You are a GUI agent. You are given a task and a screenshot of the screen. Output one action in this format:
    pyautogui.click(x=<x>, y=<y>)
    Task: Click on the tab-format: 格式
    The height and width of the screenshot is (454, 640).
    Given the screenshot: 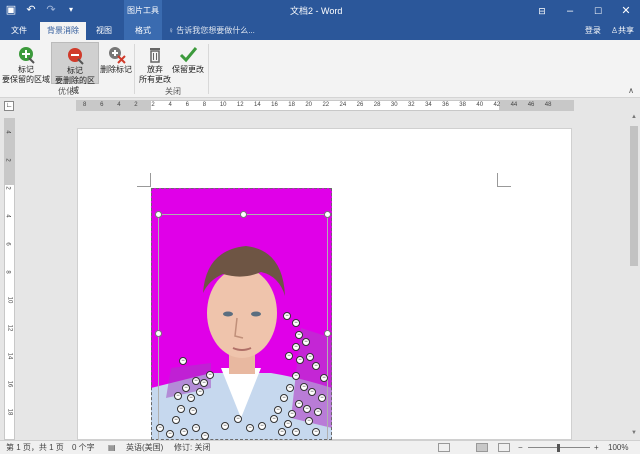 What is the action you would take?
    pyautogui.click(x=143, y=31)
    